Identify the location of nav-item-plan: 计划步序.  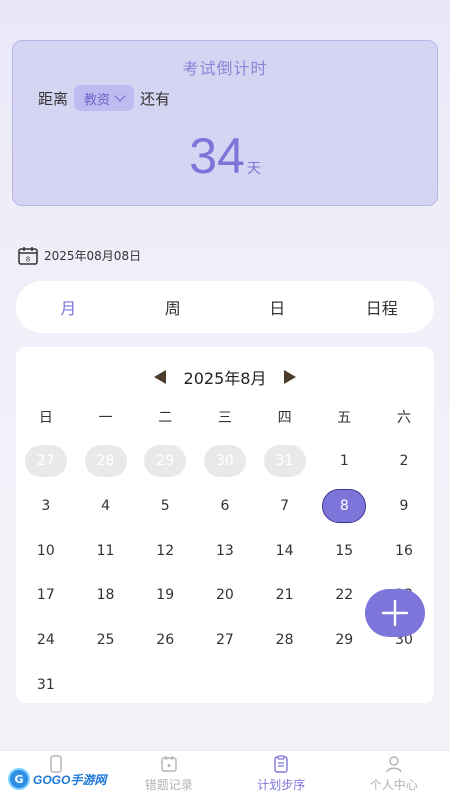
(281, 775).